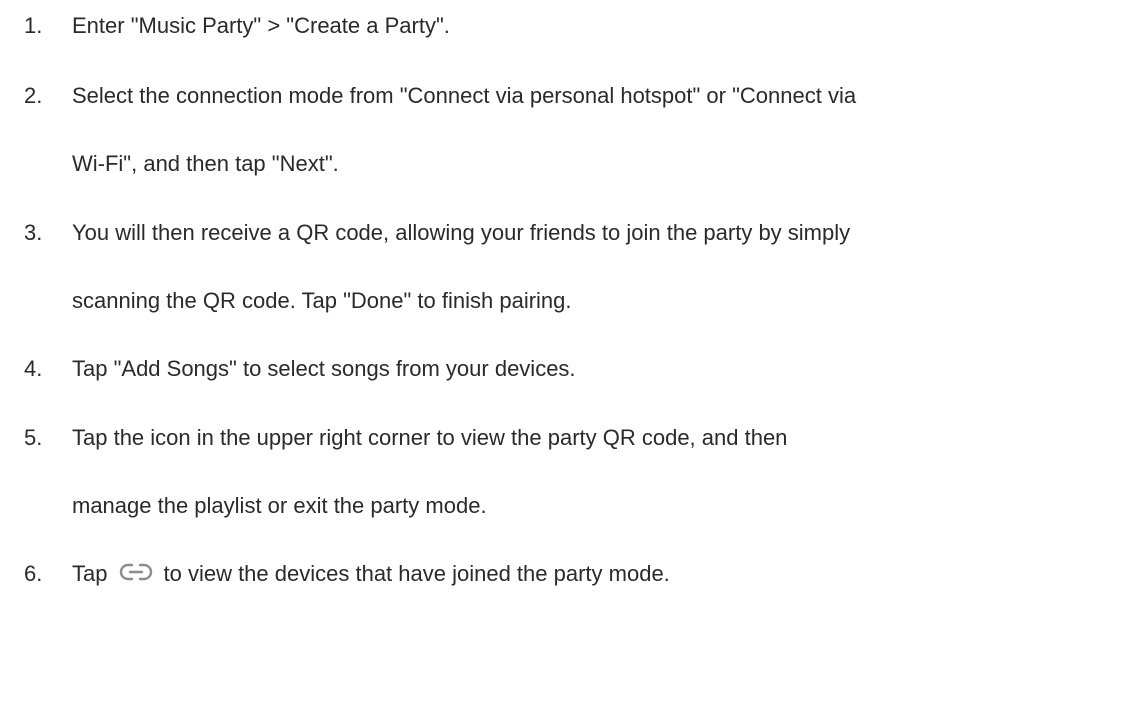 Image resolution: width=1122 pixels, height=711 pixels. What do you see at coordinates (33, 232) in the screenshot?
I see `step-number: 3.` at bounding box center [33, 232].